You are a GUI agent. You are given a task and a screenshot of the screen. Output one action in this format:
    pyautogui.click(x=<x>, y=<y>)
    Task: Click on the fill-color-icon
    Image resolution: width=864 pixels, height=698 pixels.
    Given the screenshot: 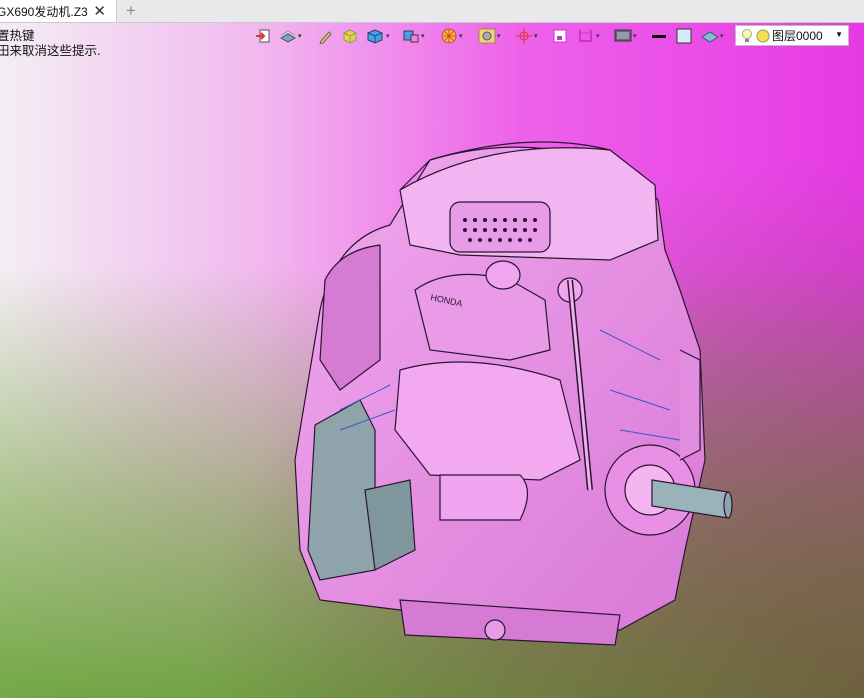 What is the action you would take?
    pyautogui.click(x=684, y=36)
    